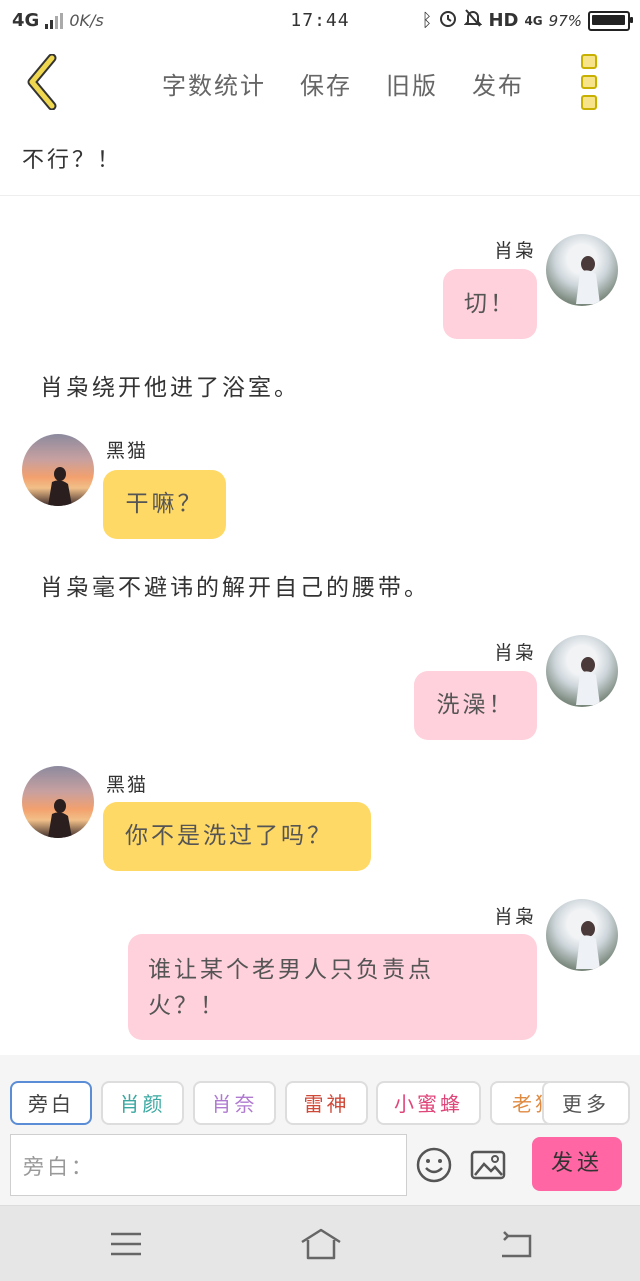  What do you see at coordinates (428, 1103) in the screenshot?
I see `character-chip: 小蜜蜂` at bounding box center [428, 1103].